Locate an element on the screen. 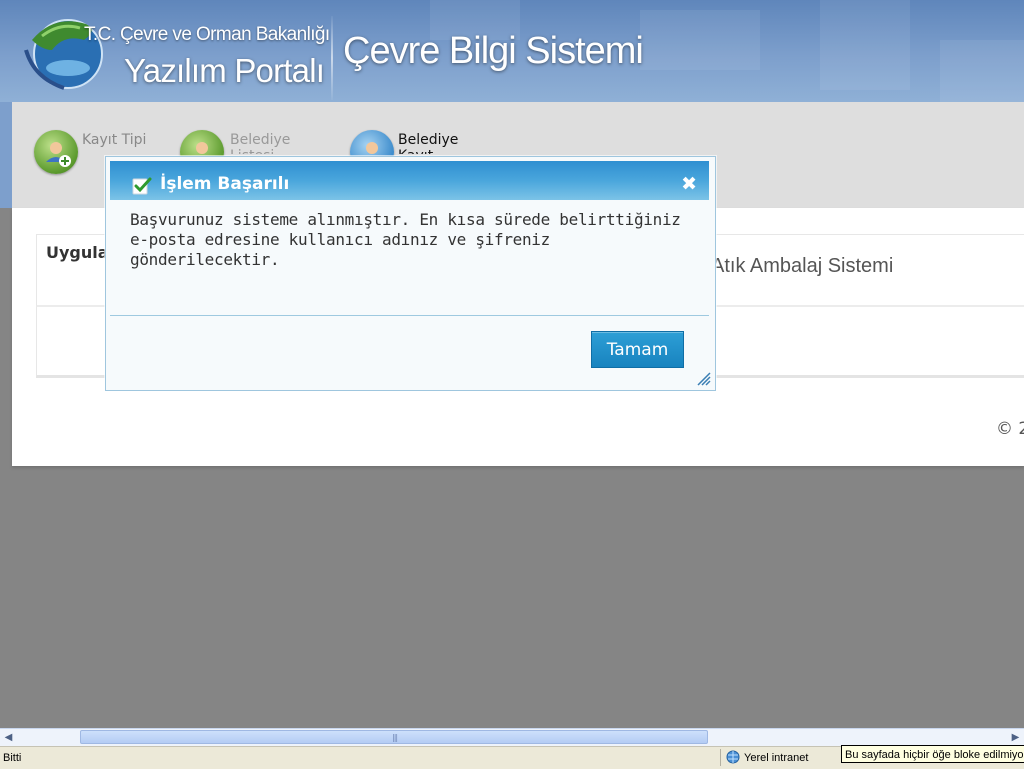 This screenshot has height=769, width=1024. status-text: Bitti is located at coordinates (12, 758).